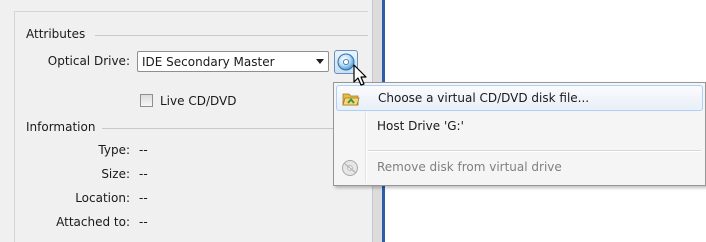 This screenshot has height=242, width=706. Describe the element at coordinates (143, 222) in the screenshot. I see `attached-to-value: --` at that location.